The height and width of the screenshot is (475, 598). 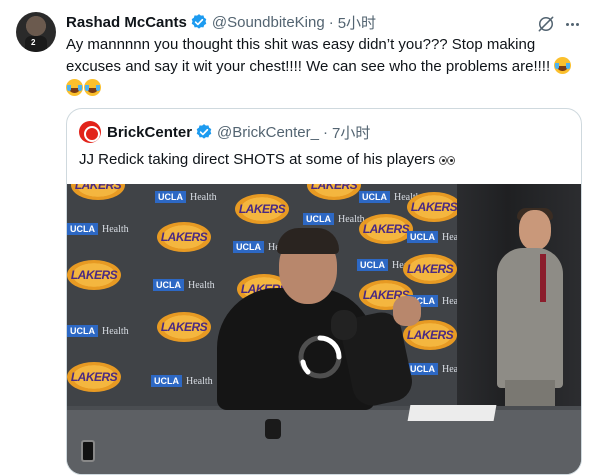 I want to click on staff-member-head, so click(x=535, y=230).